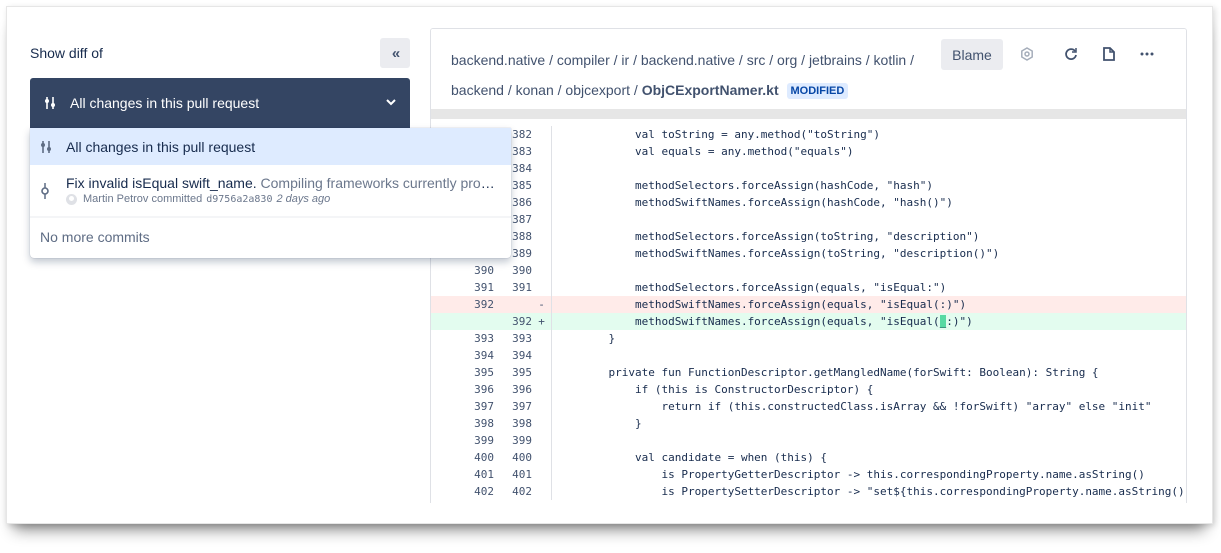 The image size is (1221, 553). Describe the element at coordinates (513, 457) in the screenshot. I see `new-line-number: 400` at that location.